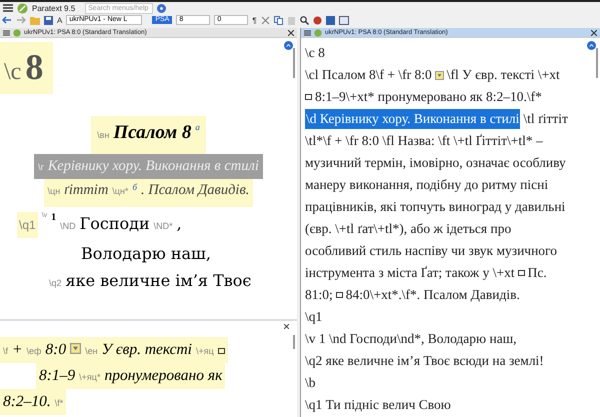 The width and height of the screenshot is (600, 417). What do you see at coordinates (115, 223) in the screenshot?
I see `scripture-text: Господи` at bounding box center [115, 223].